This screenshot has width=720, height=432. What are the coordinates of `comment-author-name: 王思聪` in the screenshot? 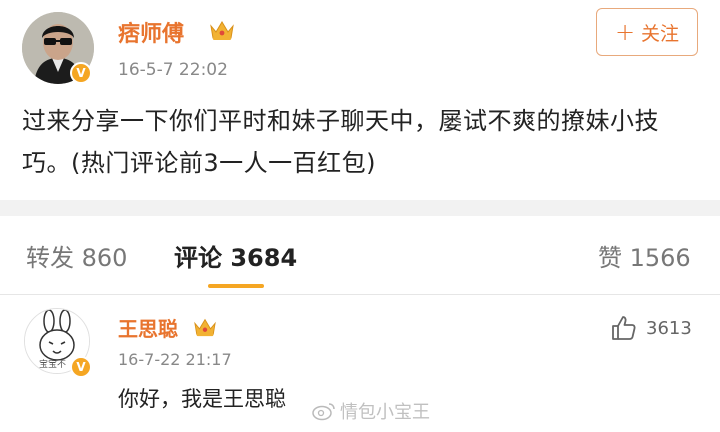 It's located at (148, 327).